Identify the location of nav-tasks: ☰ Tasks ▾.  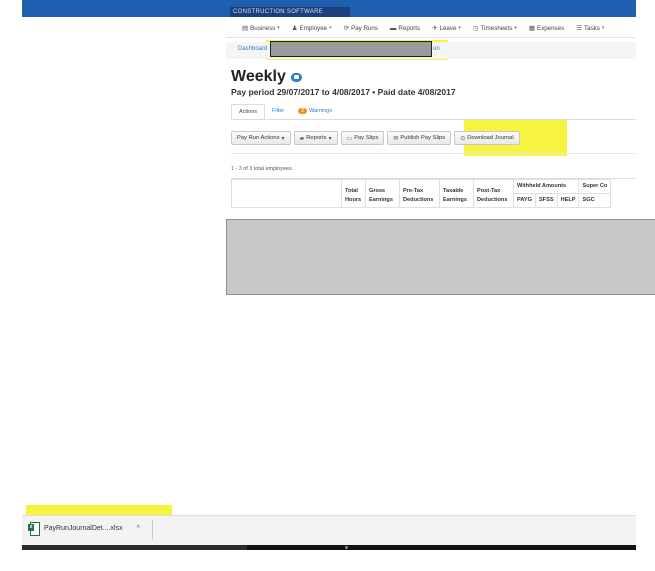
(590, 28).